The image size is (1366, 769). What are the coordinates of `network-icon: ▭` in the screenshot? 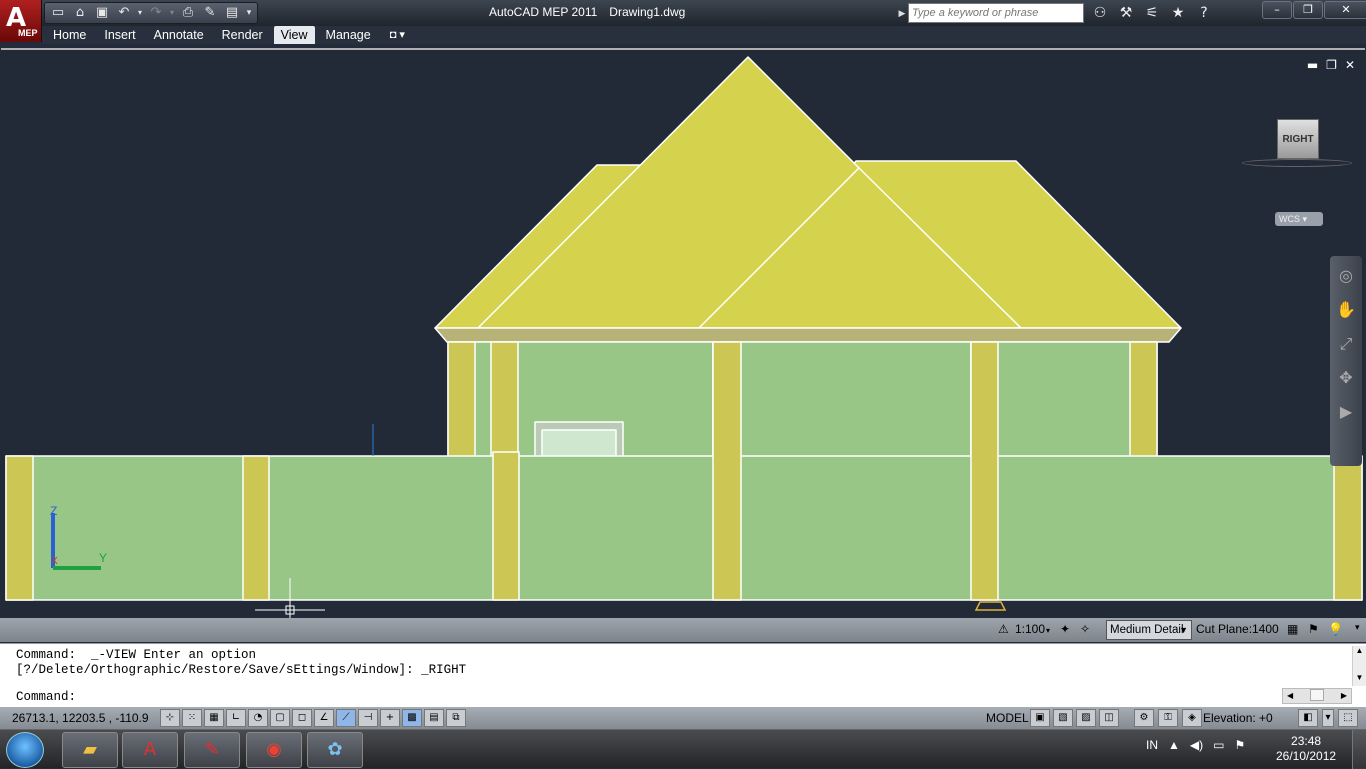 It's located at (1218, 745).